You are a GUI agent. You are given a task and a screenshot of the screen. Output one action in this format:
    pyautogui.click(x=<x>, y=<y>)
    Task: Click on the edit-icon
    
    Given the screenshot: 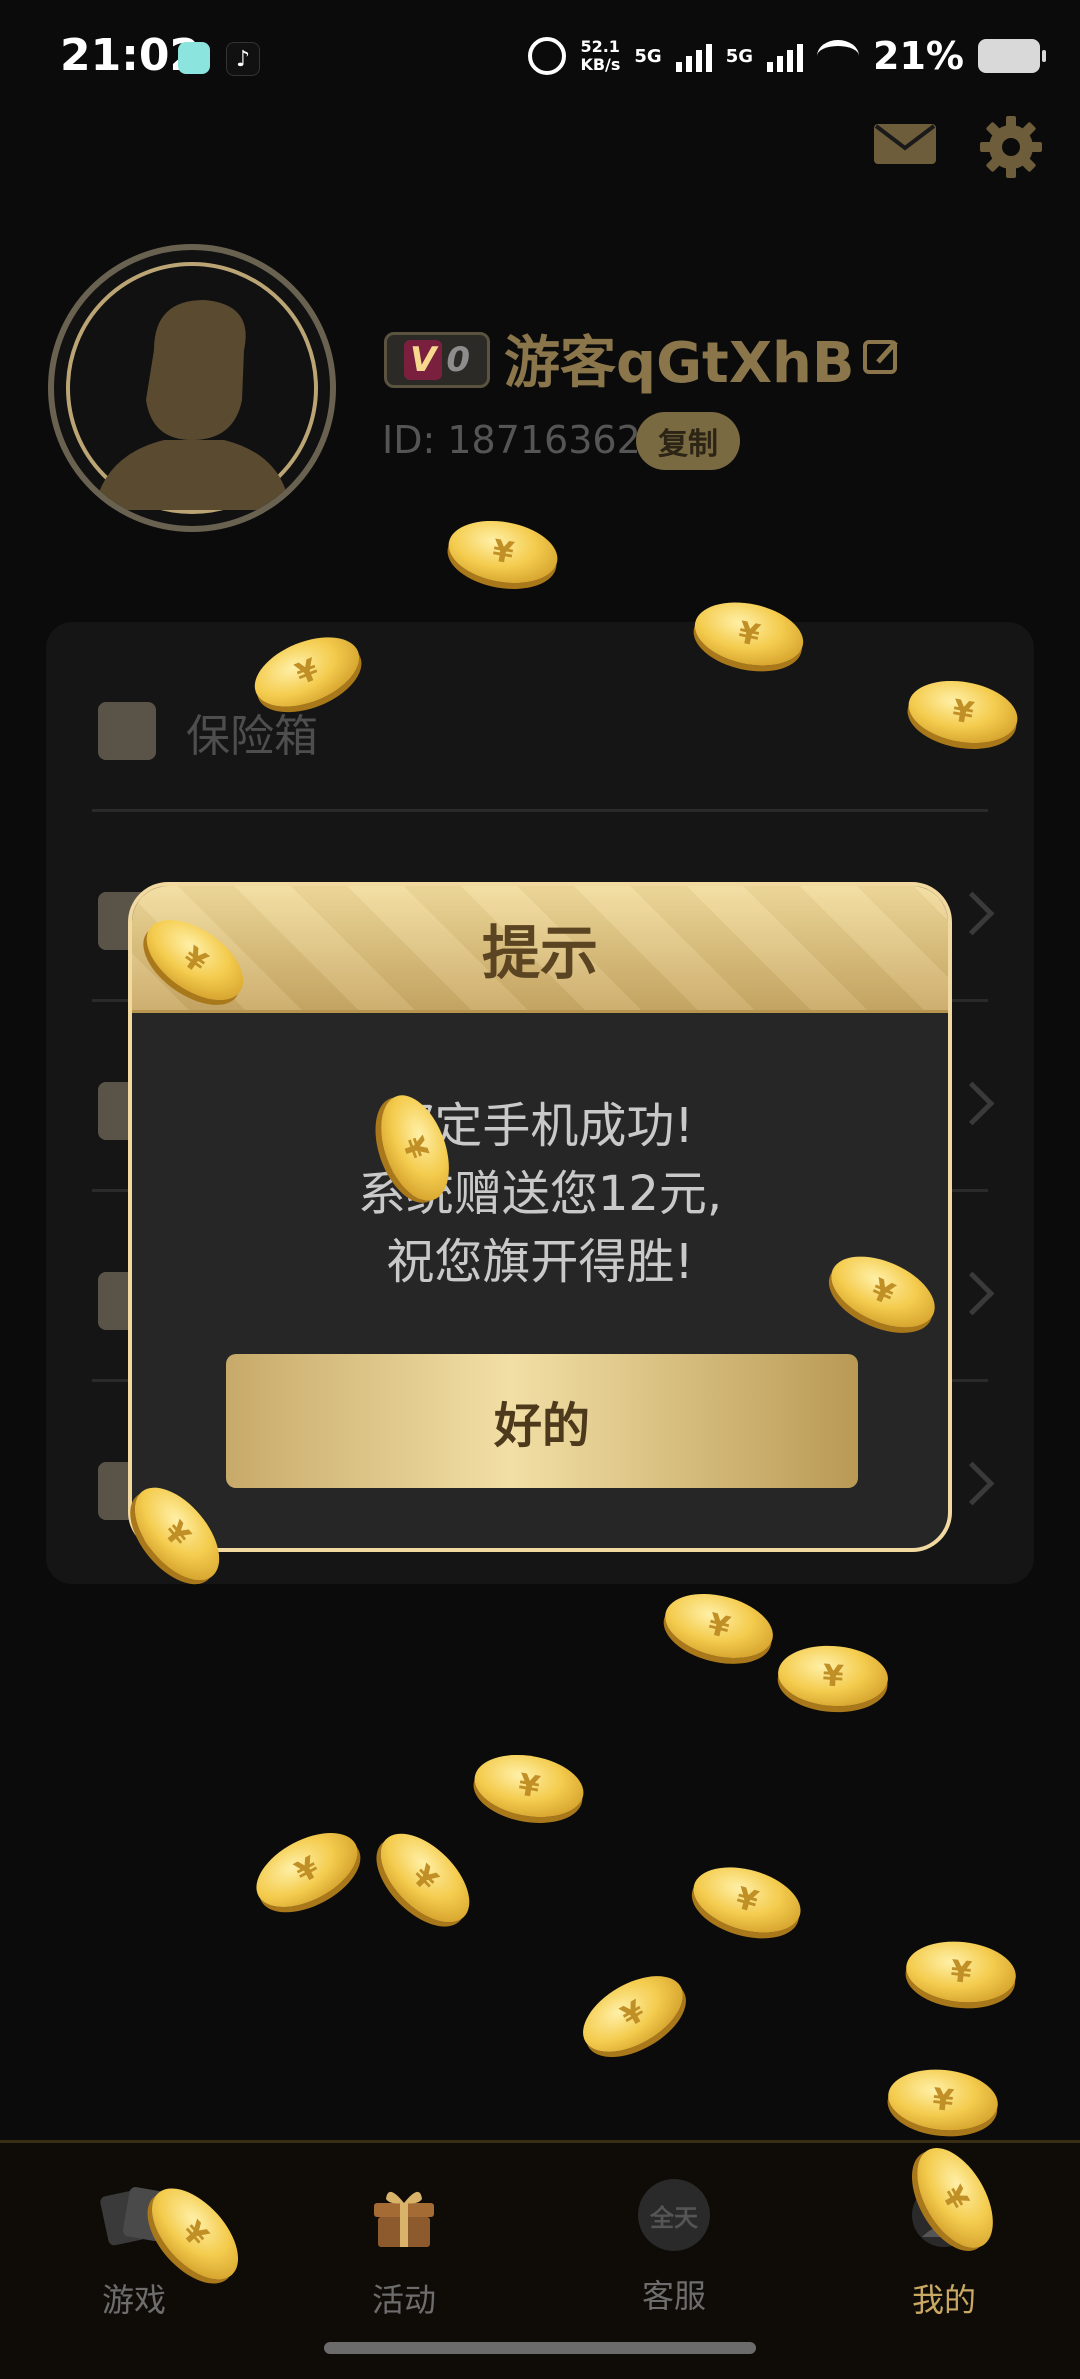 What is the action you would take?
    pyautogui.click(x=882, y=356)
    